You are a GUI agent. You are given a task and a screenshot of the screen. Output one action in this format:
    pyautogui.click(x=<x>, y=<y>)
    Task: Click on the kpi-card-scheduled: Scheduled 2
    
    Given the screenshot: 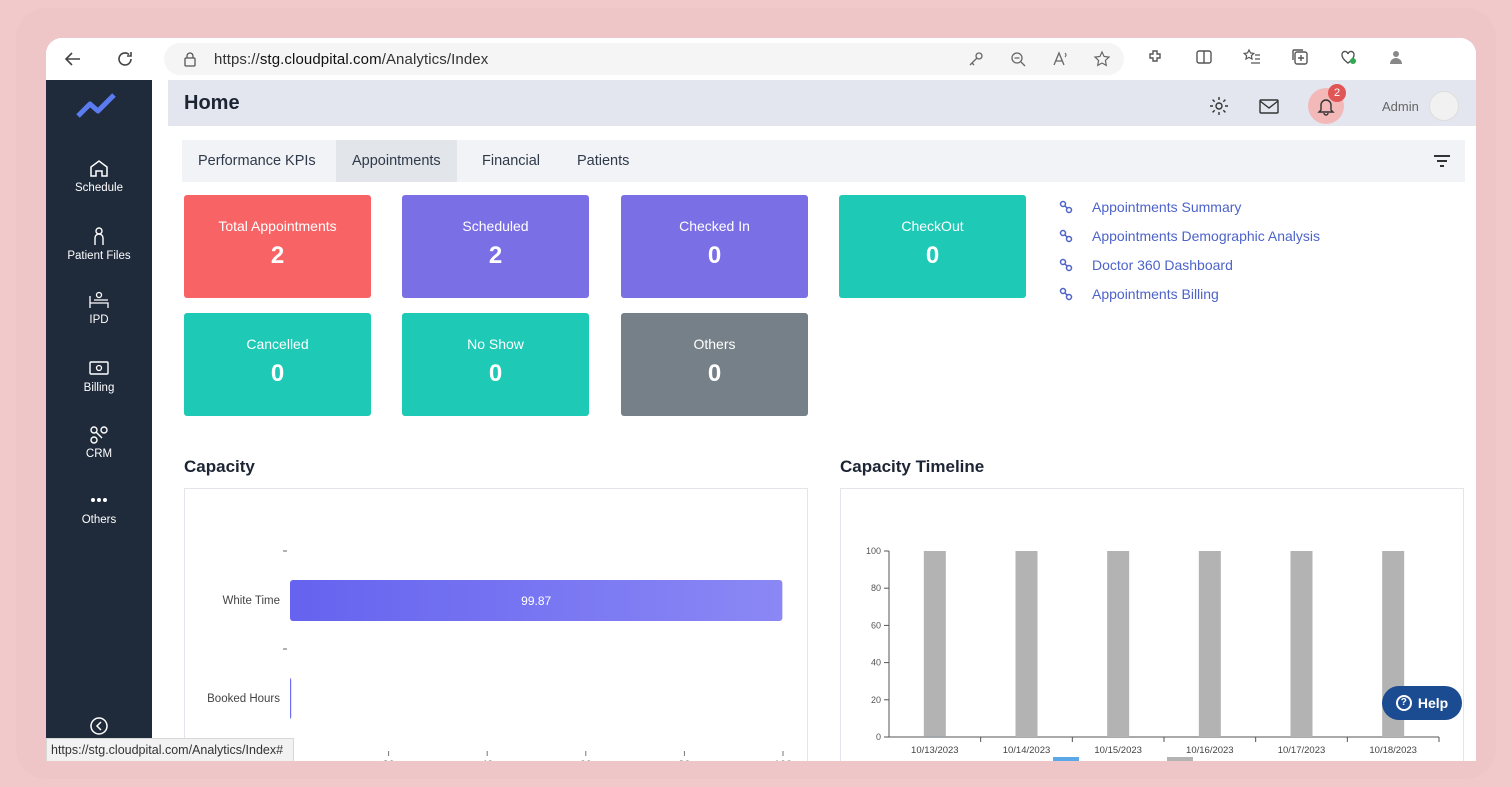 What is the action you would take?
    pyautogui.click(x=495, y=246)
    